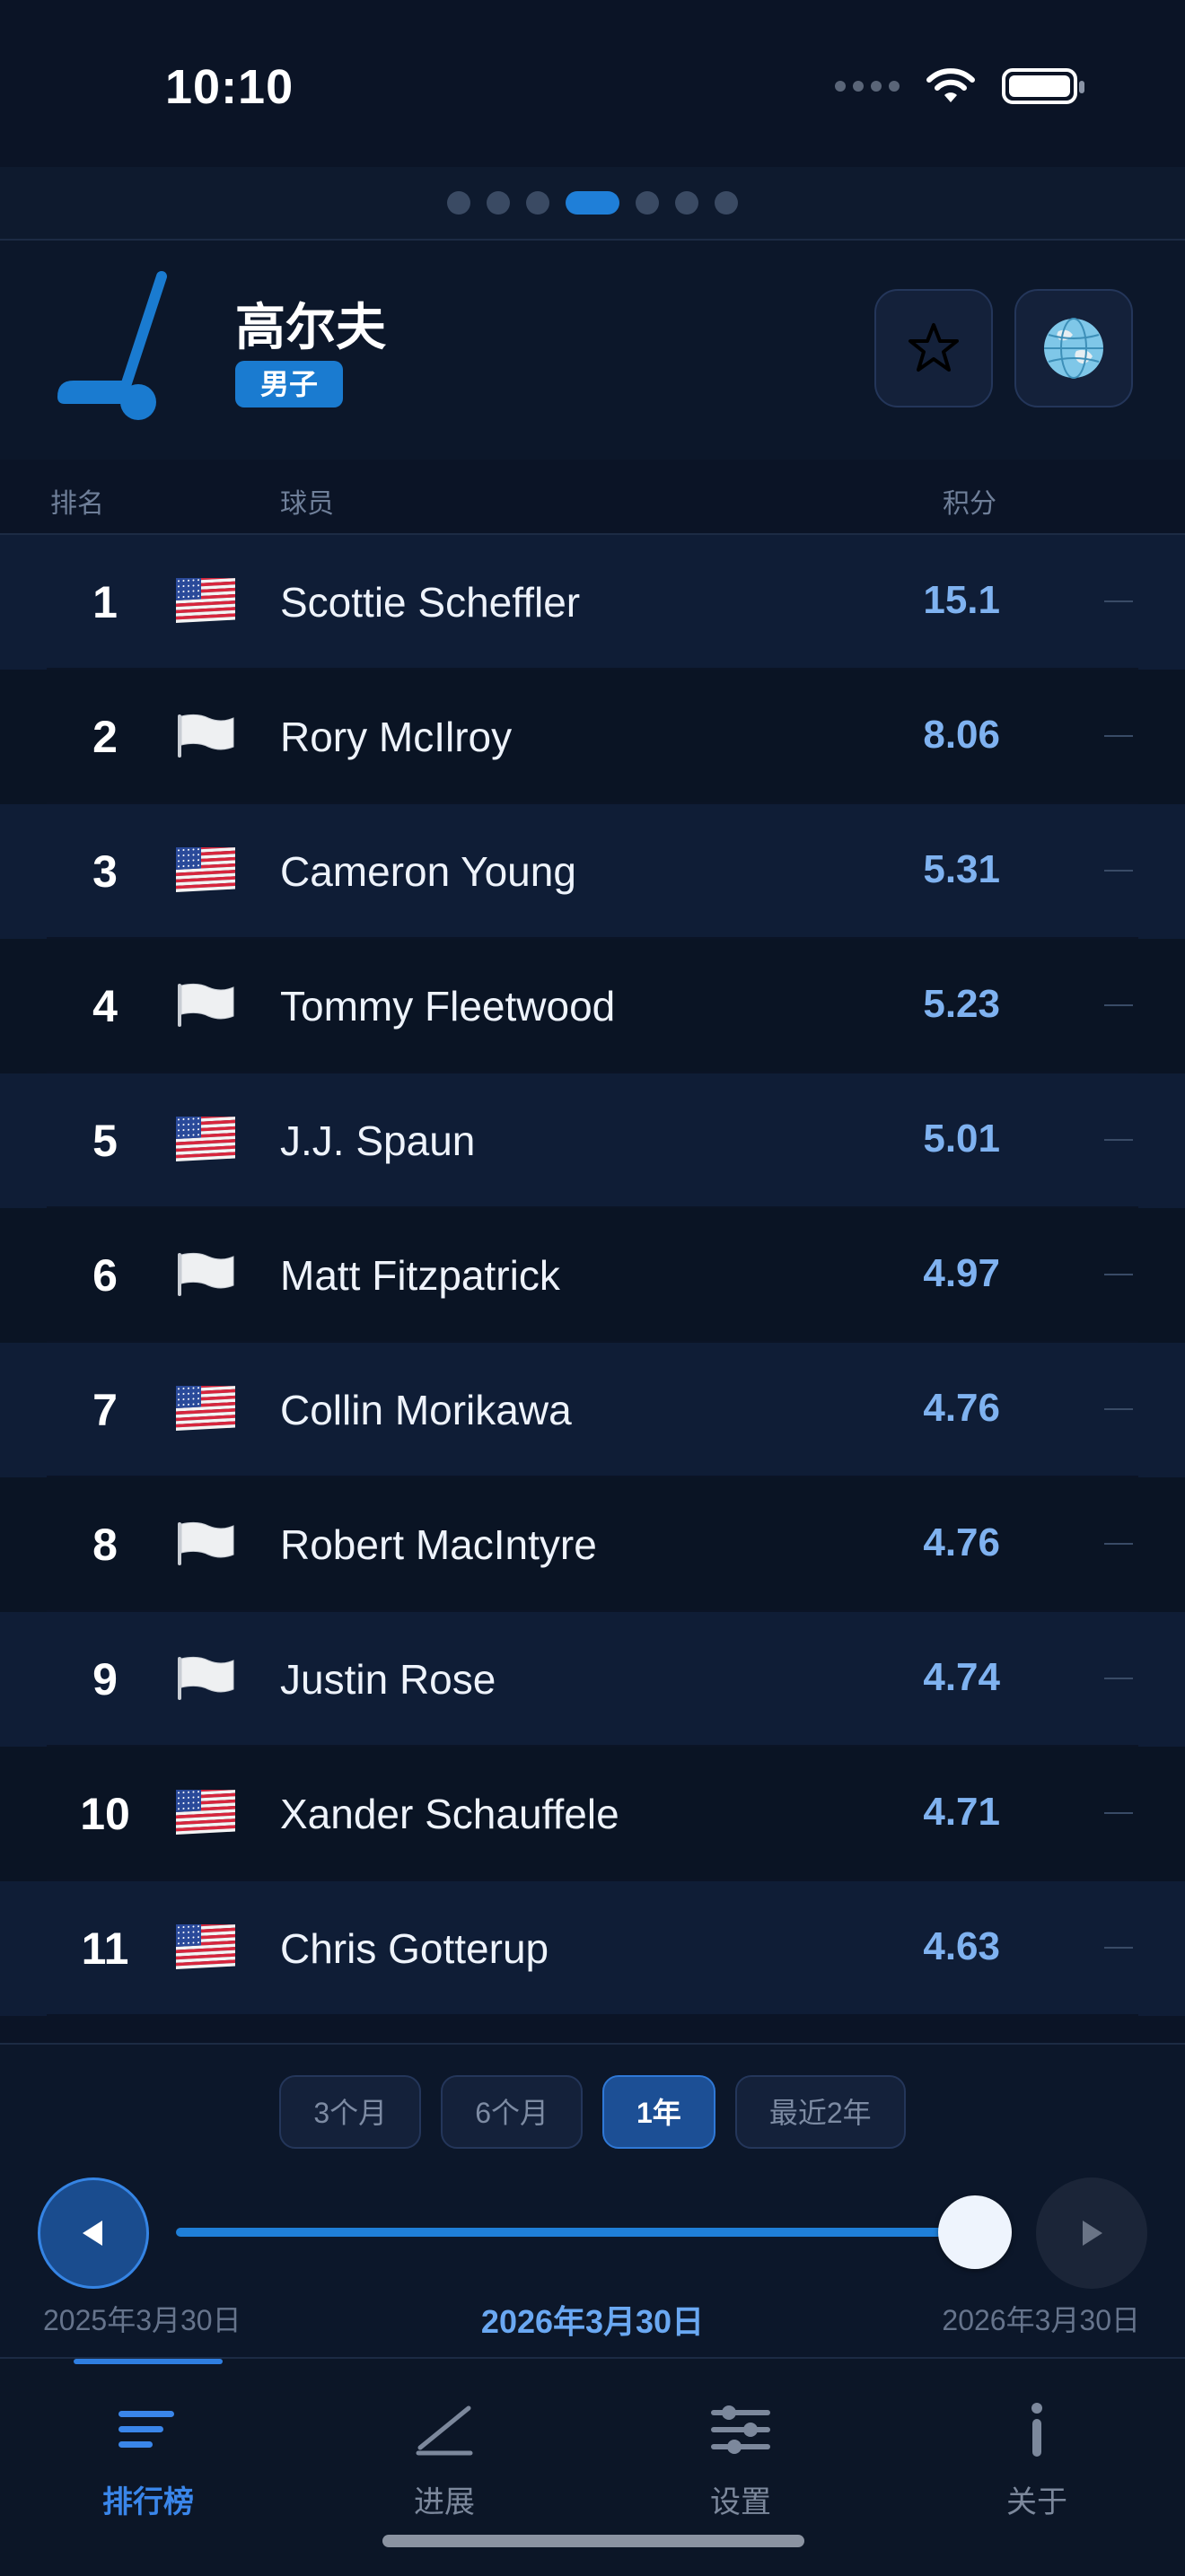  What do you see at coordinates (740, 2429) in the screenshot?
I see `sliders-icon` at bounding box center [740, 2429].